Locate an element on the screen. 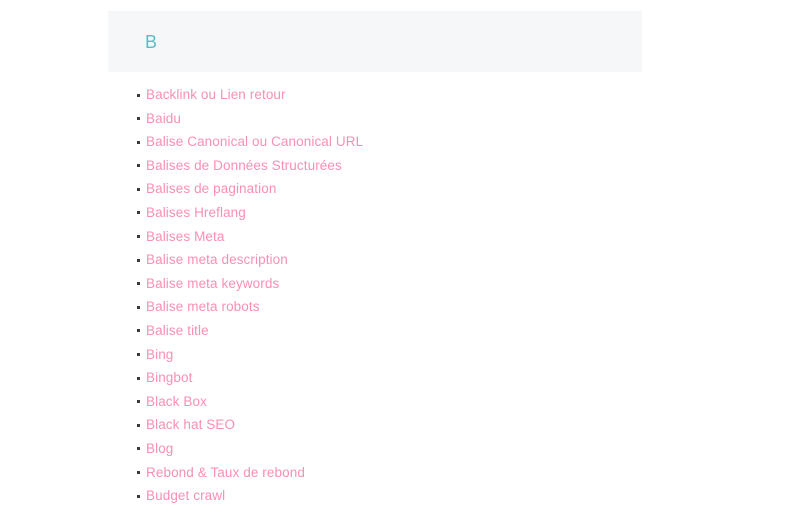 The height and width of the screenshot is (530, 800). glossary-term-link: Balises Hreflang is located at coordinates (196, 212).